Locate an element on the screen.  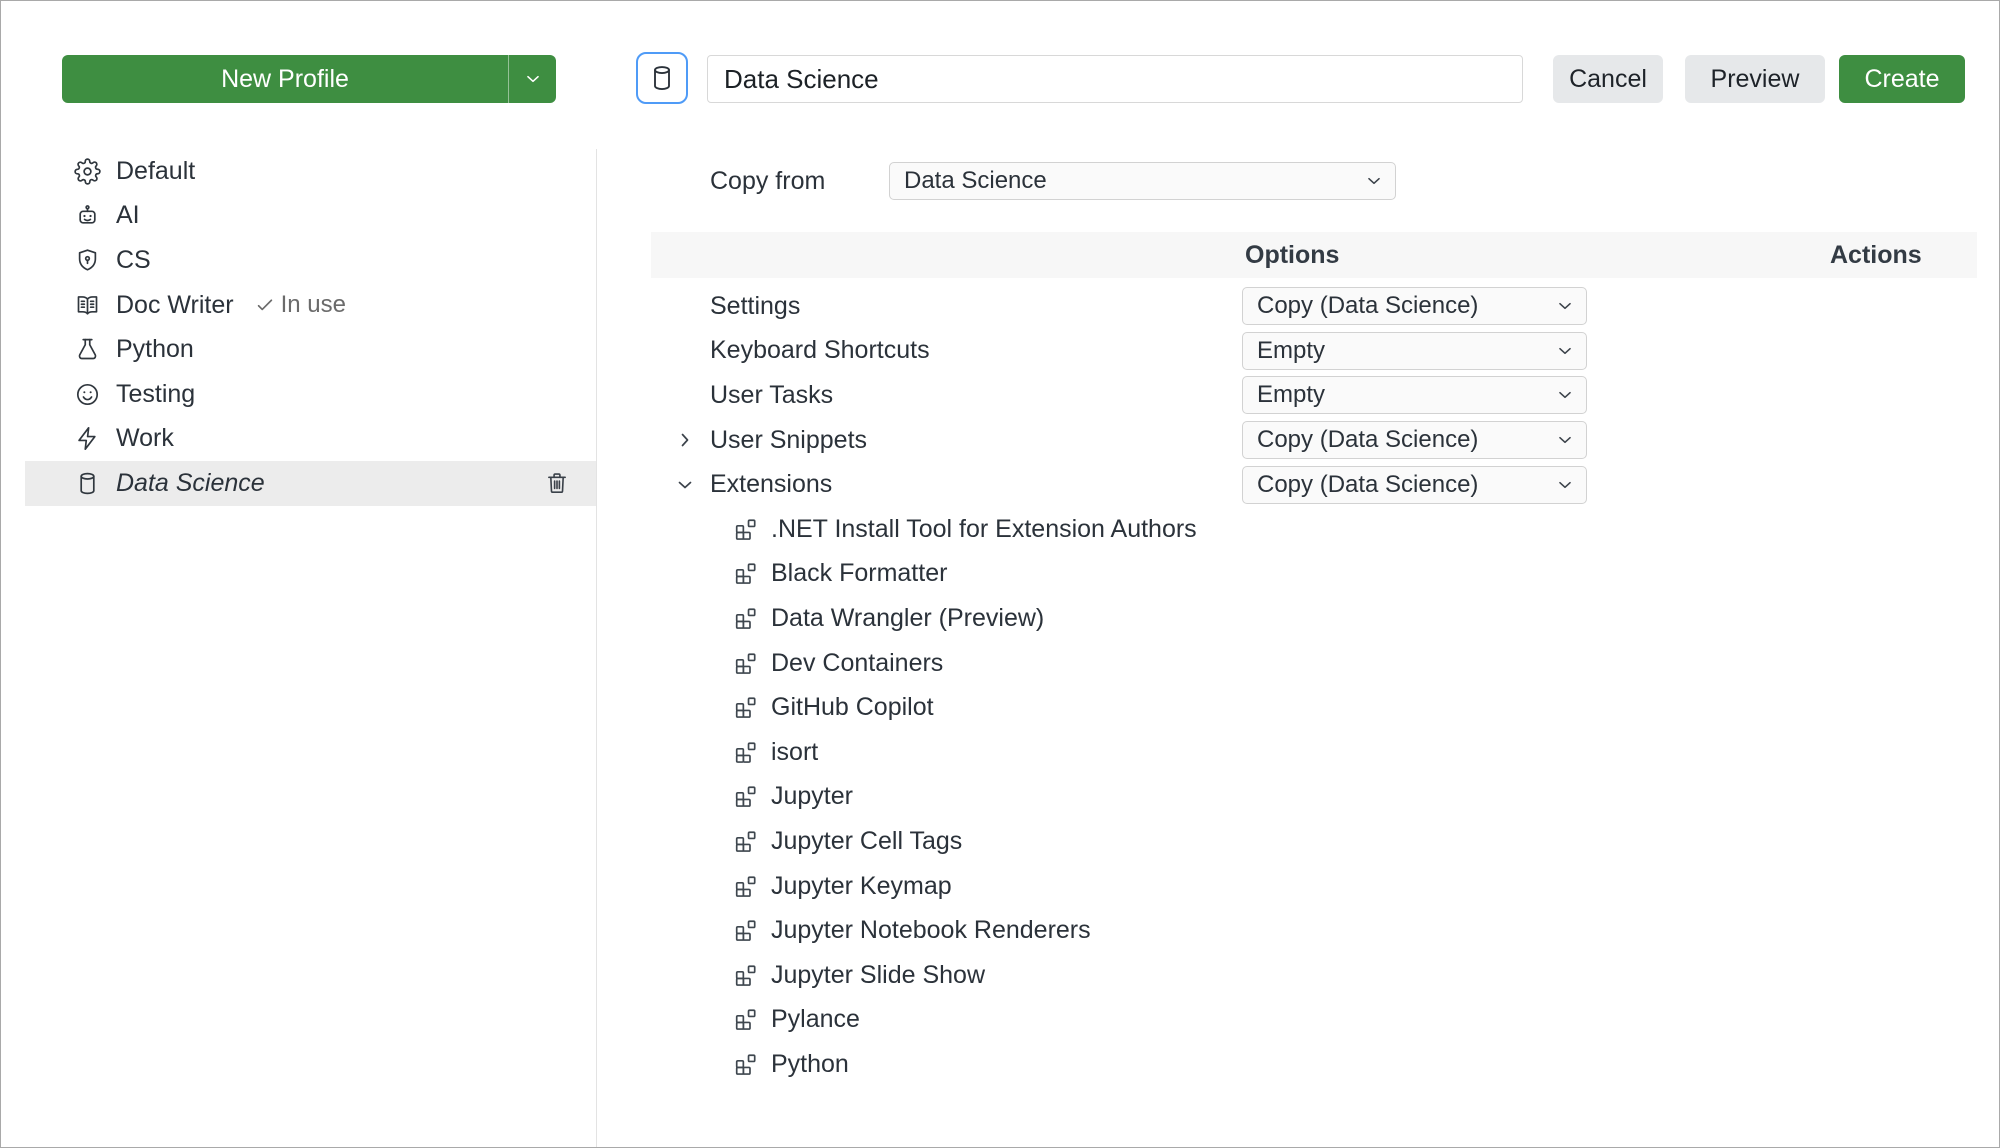
book-icon is located at coordinates (87, 305).